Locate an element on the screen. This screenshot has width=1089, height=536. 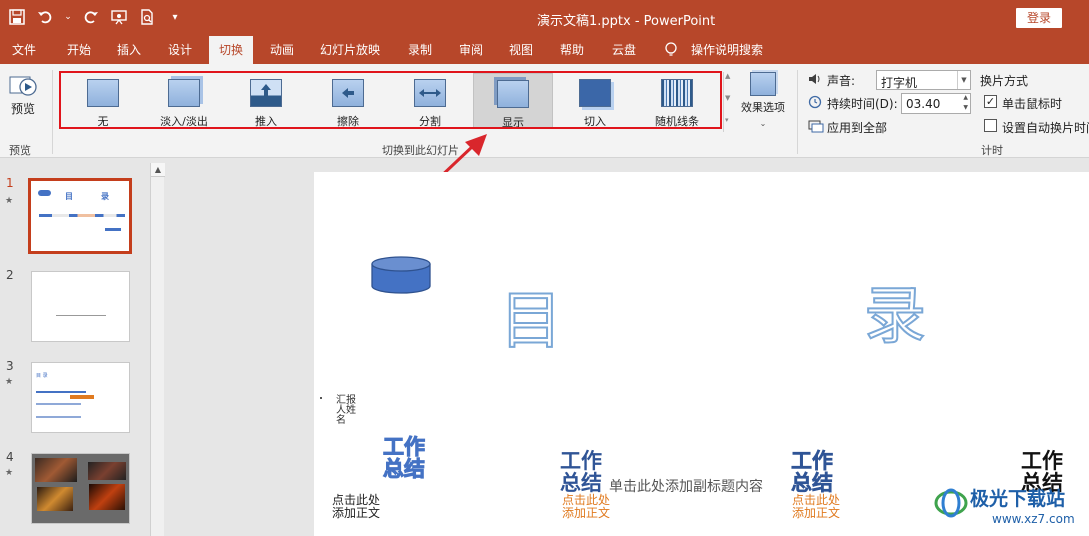
work-summary-title-1: 工作 总结 is located at coordinates (404, 458).